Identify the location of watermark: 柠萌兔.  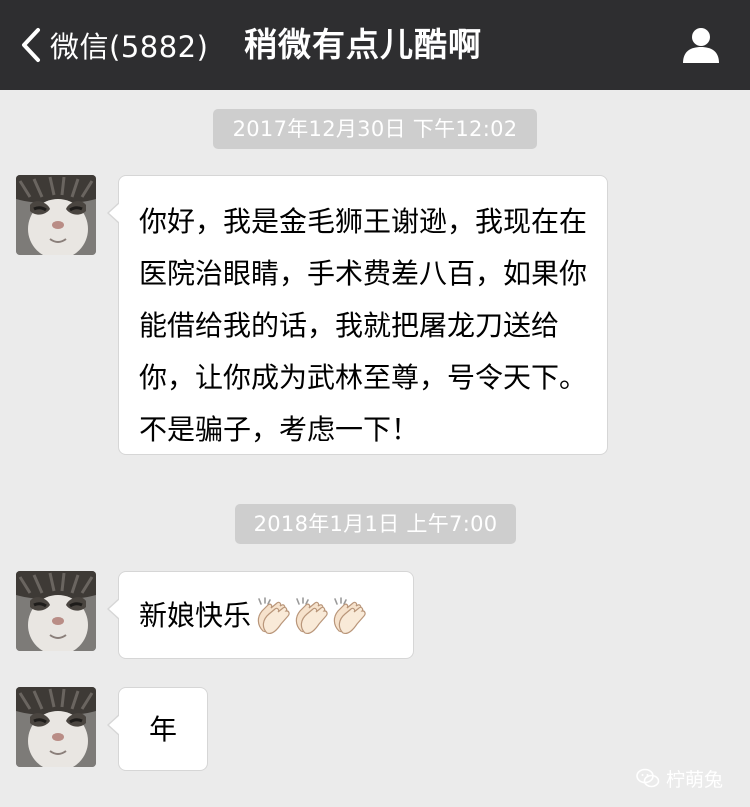
(679, 778).